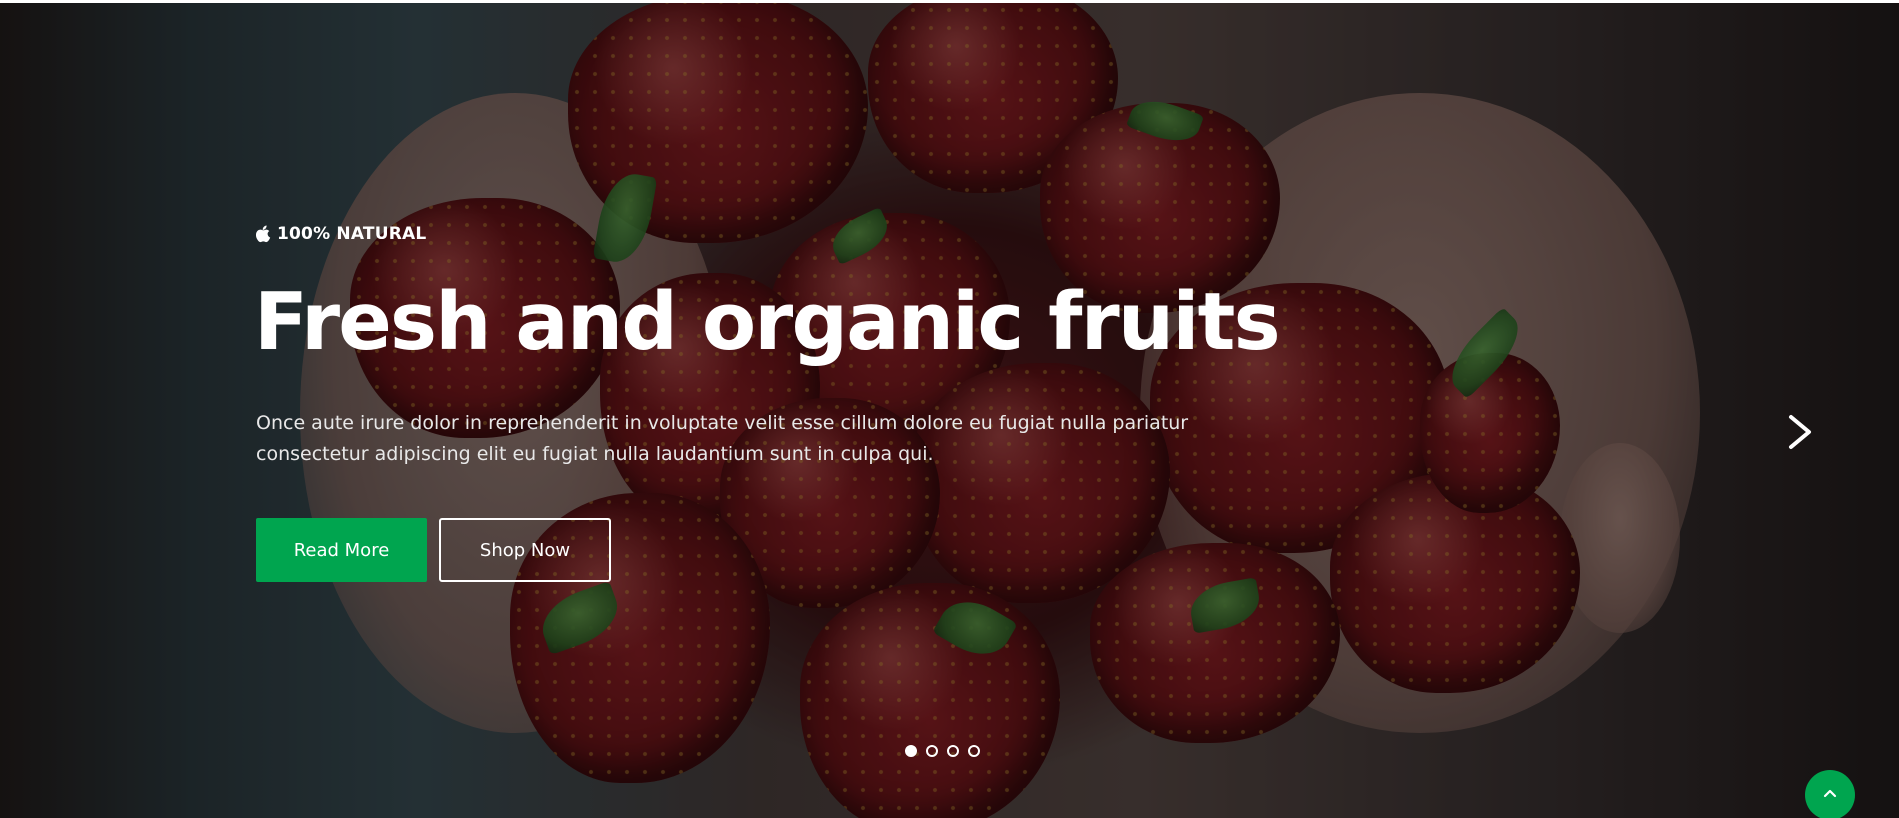 The height and width of the screenshot is (818, 1899). What do you see at coordinates (942, 751) in the screenshot?
I see `slider-pagination` at bounding box center [942, 751].